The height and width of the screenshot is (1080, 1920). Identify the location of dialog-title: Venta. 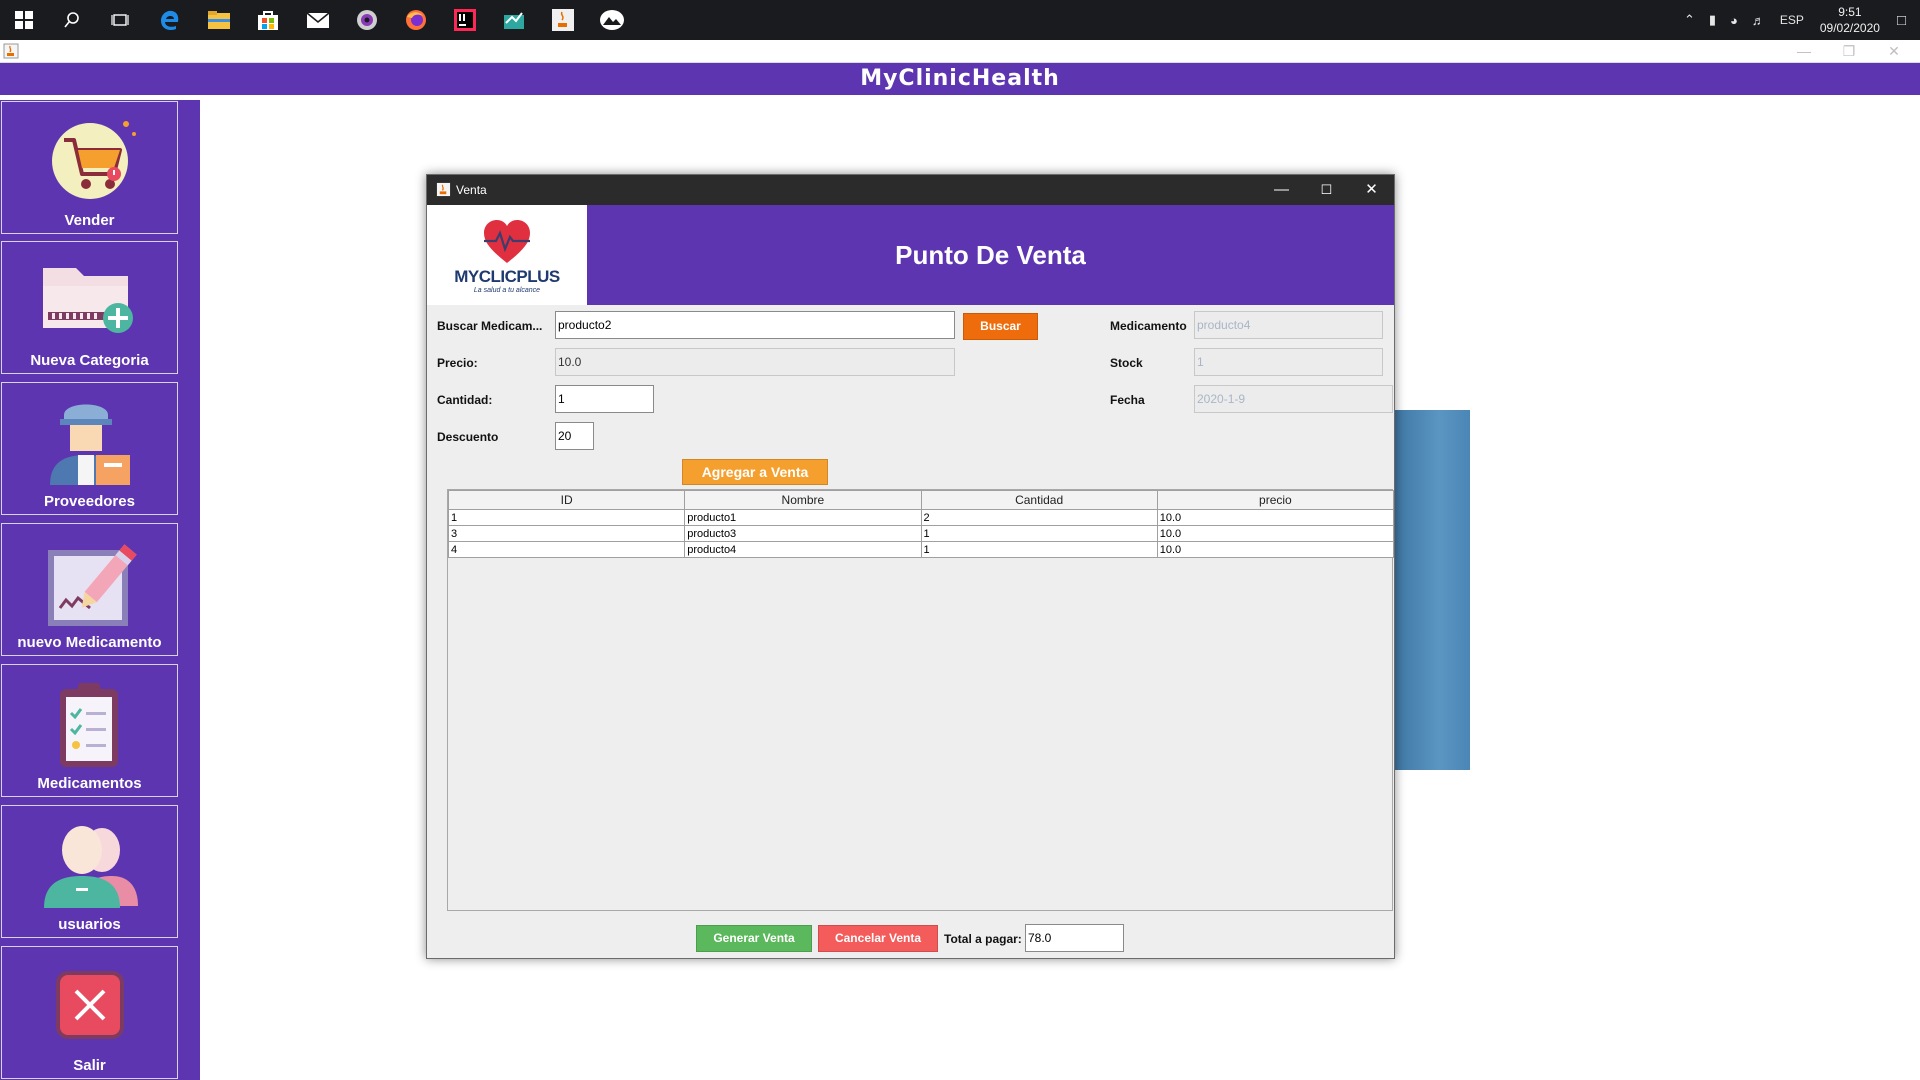
(471, 190).